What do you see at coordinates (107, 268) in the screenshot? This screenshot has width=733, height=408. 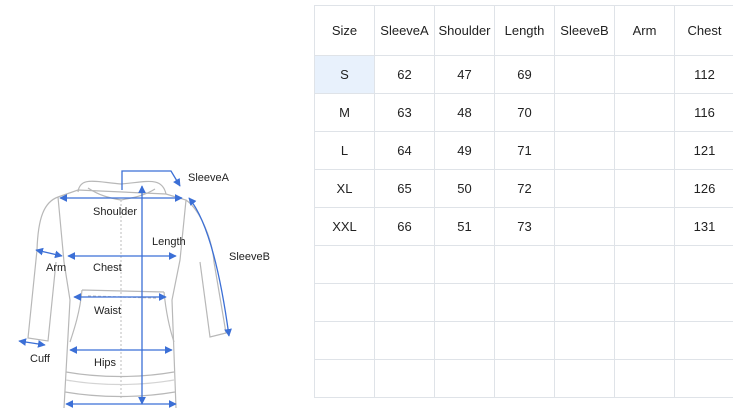 I see `label-chest: Chest` at bounding box center [107, 268].